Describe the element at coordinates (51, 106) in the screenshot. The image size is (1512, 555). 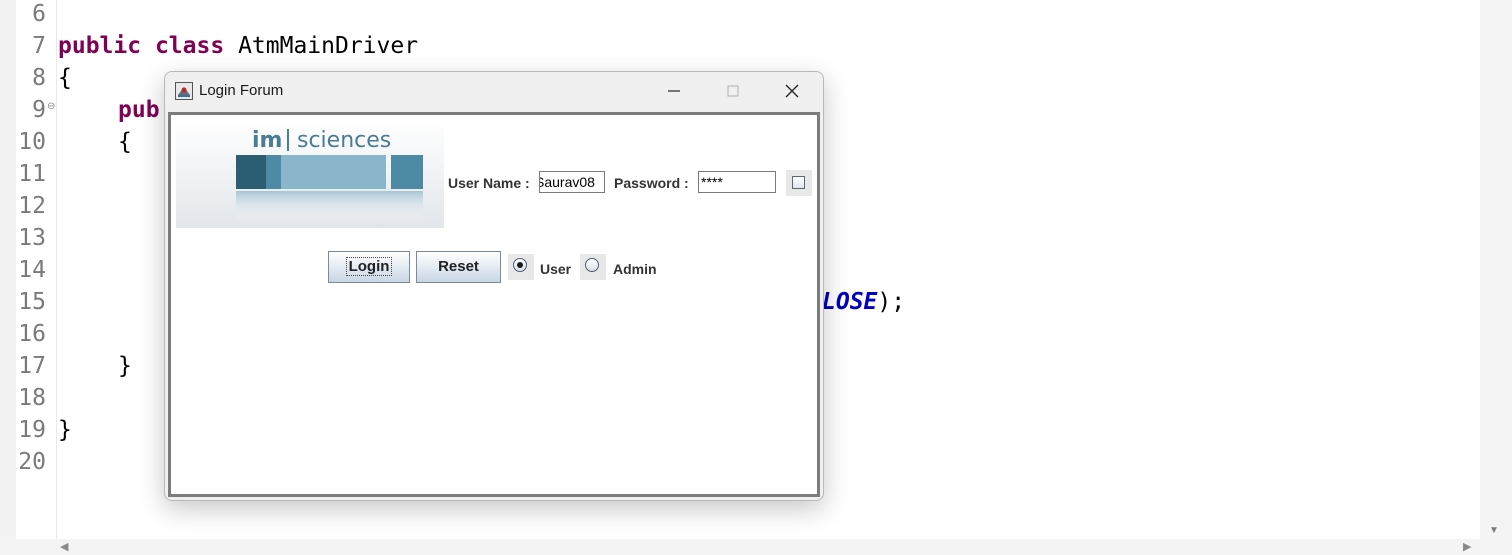
I see `fold-collapse-icon: ⊖` at that location.